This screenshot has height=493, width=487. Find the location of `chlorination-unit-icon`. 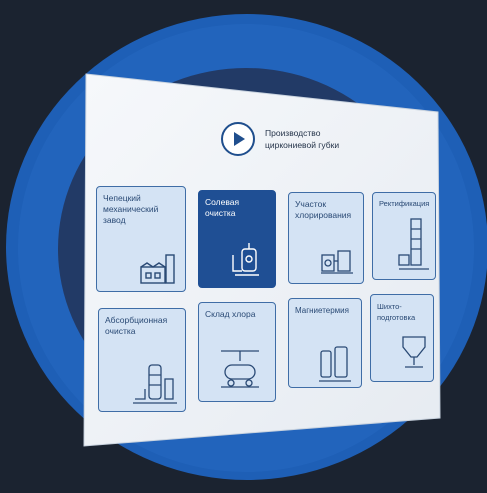

chlorination-unit-icon is located at coordinates (337, 262).